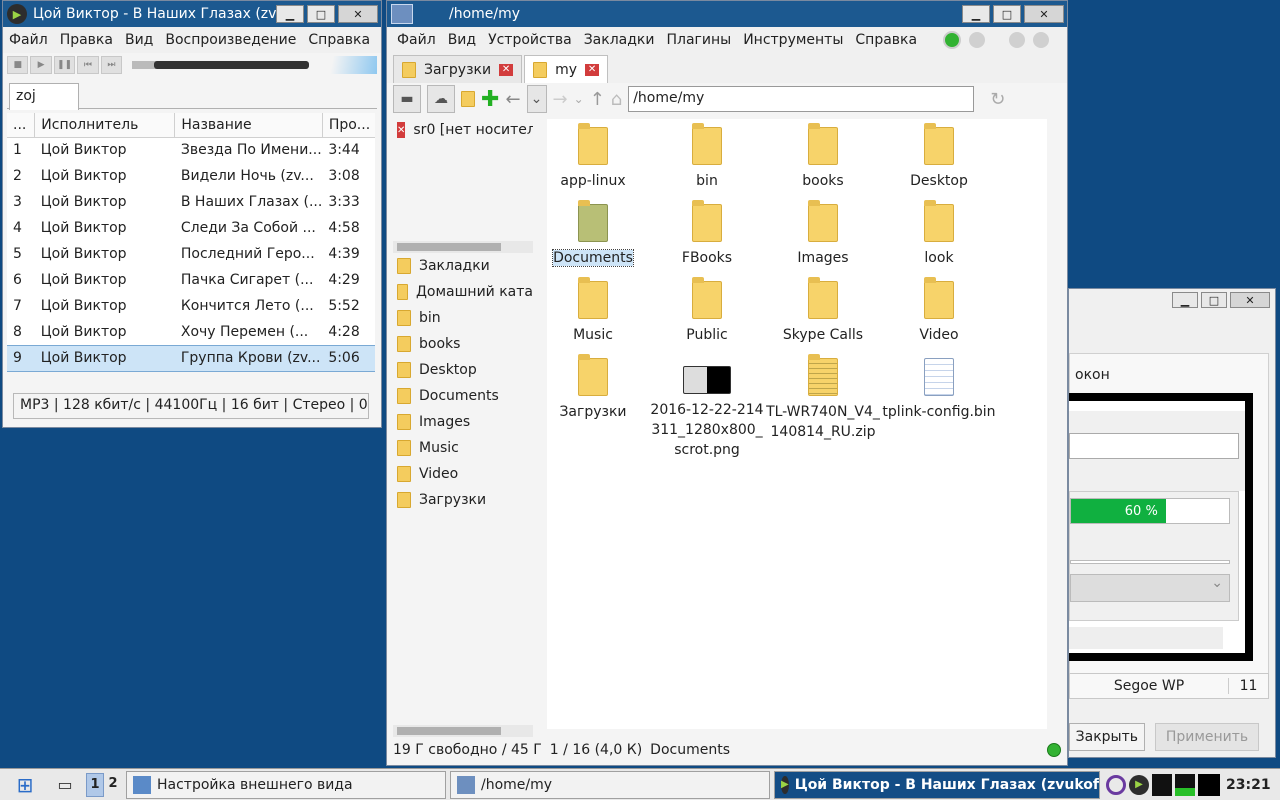 Image resolution: width=1280 pixels, height=800 pixels. Describe the element at coordinates (1162, 784) in the screenshot. I see `tray-monitor-icon` at that location.